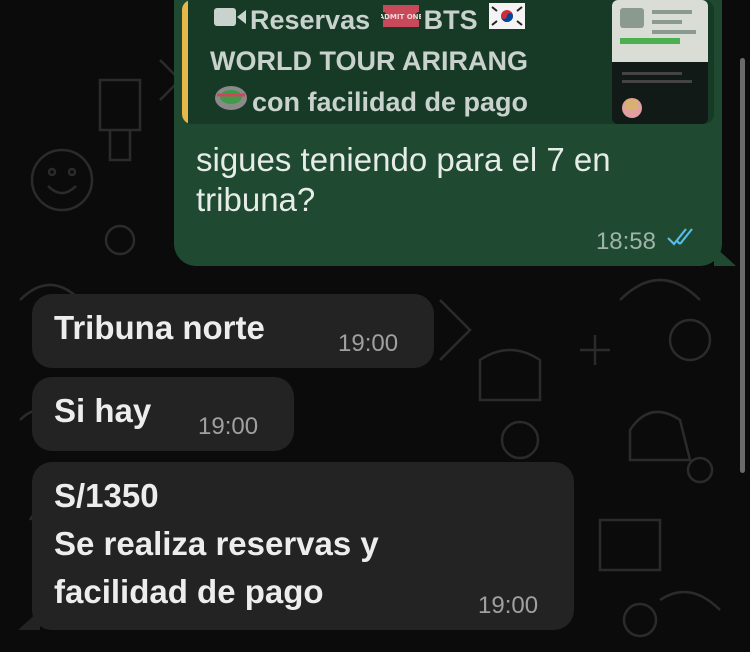 The height and width of the screenshot is (652, 750). I want to click on incoming-message: Tribuna norte 19:00, so click(233, 331).